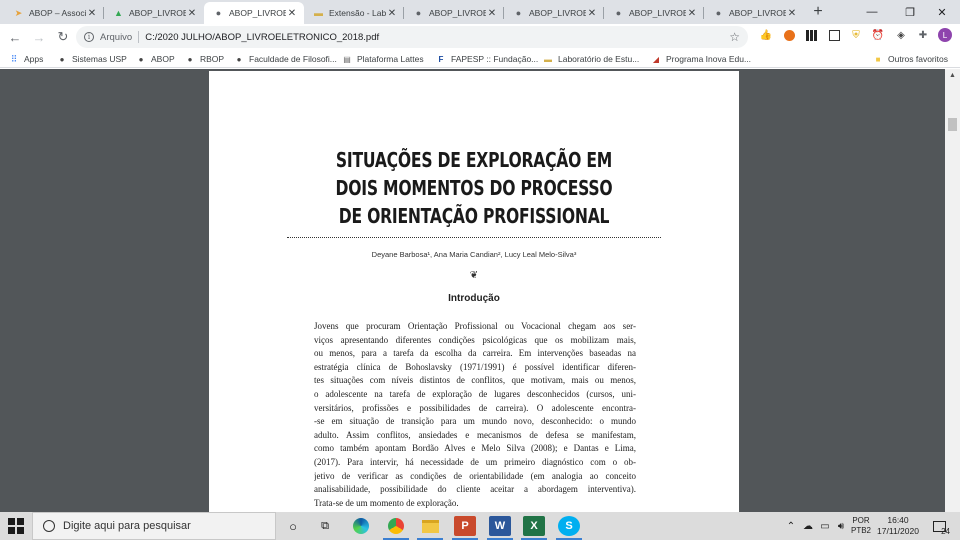 The width and height of the screenshot is (960, 540). What do you see at coordinates (811, 35) in the screenshot?
I see `grid-extension-icon` at bounding box center [811, 35].